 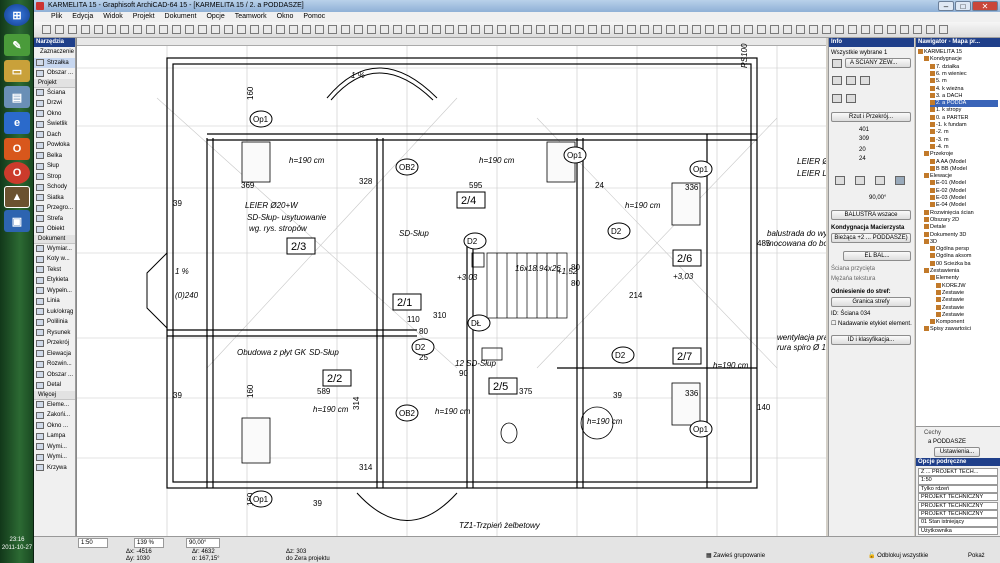 I want to click on plan-label: 214, so click(x=636, y=295).